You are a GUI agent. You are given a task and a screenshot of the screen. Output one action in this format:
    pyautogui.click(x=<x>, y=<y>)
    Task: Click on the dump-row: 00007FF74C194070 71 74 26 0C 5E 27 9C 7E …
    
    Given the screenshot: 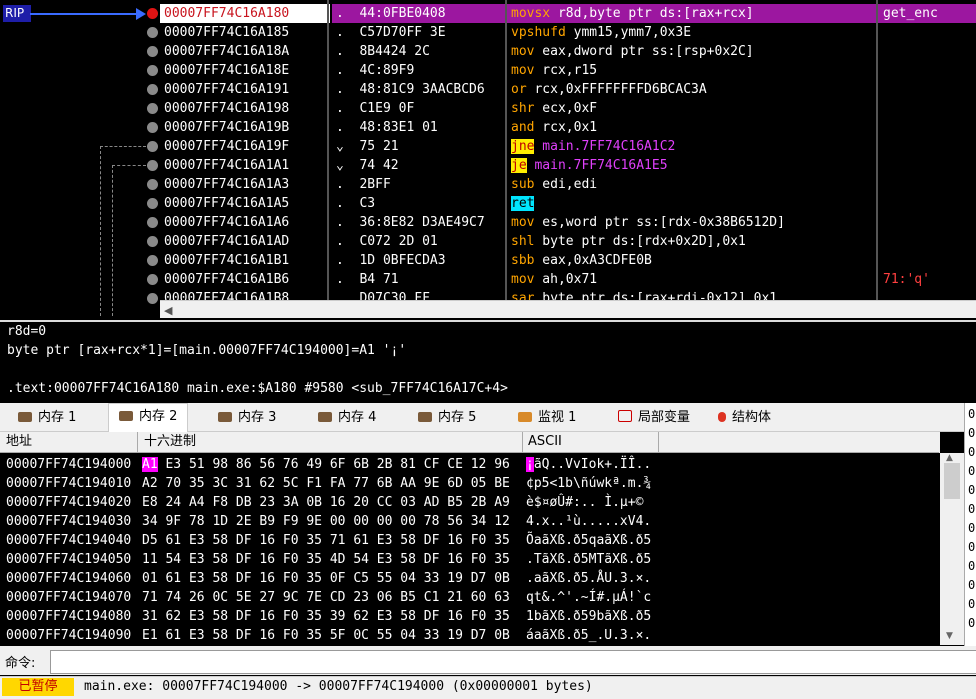 What is the action you would take?
    pyautogui.click(x=470, y=597)
    